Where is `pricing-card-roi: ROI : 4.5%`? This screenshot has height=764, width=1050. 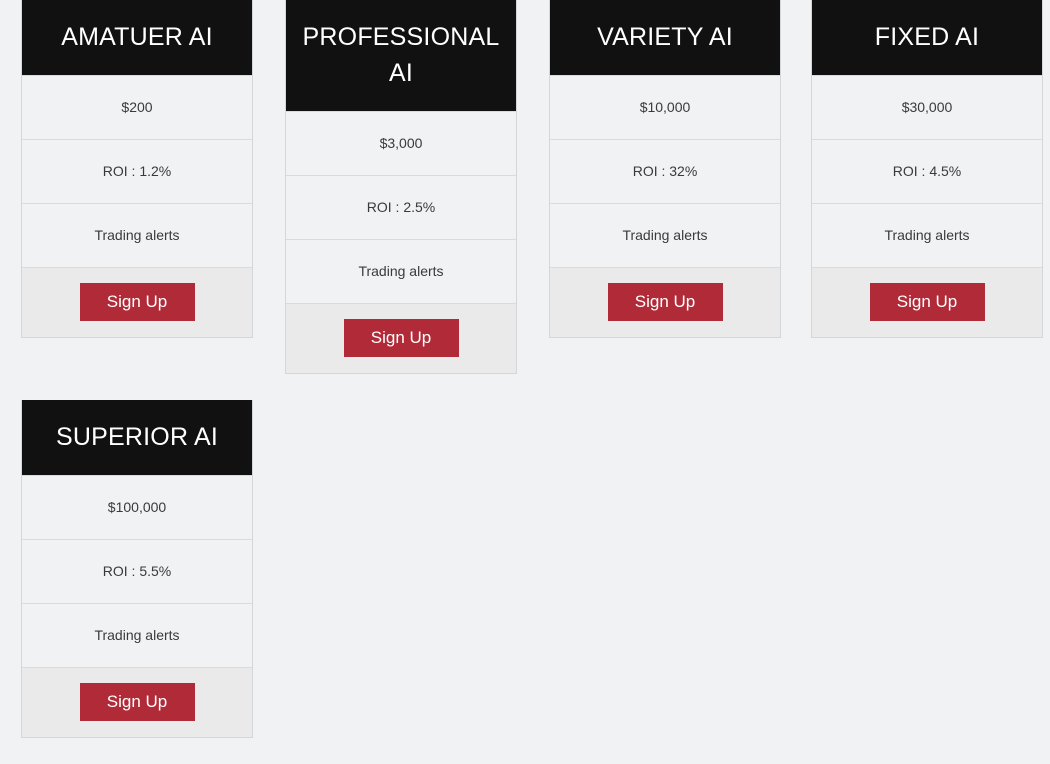
pricing-card-roi: ROI : 4.5% is located at coordinates (927, 171).